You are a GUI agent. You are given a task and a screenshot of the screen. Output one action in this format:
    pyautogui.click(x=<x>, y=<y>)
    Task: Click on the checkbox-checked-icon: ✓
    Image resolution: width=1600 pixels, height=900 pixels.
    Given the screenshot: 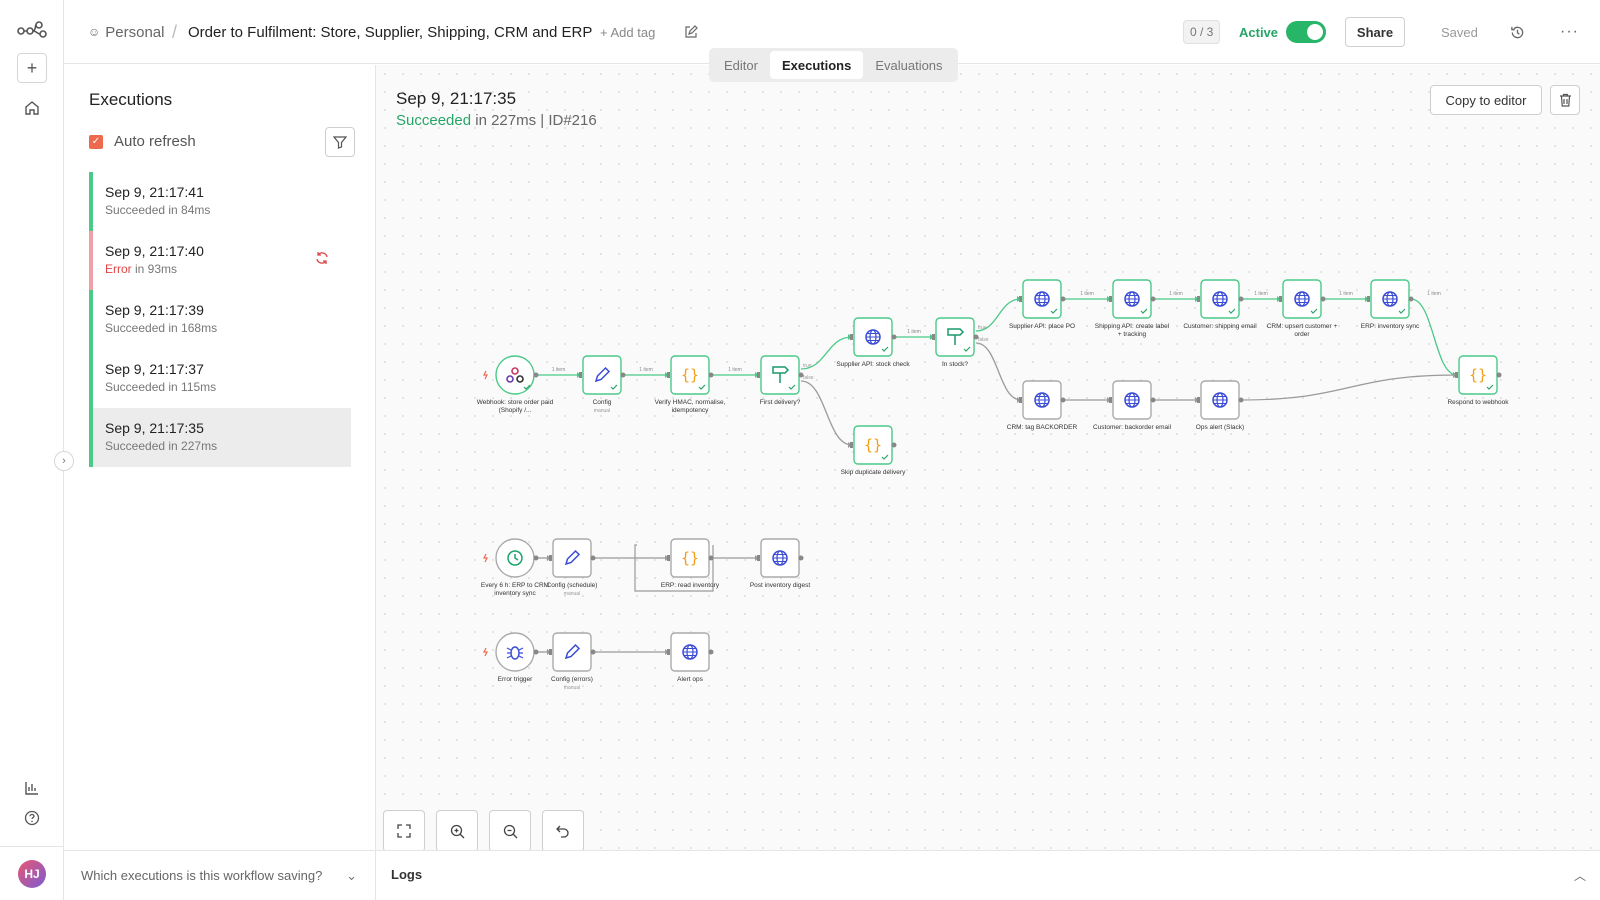 What is the action you would take?
    pyautogui.click(x=96, y=141)
    